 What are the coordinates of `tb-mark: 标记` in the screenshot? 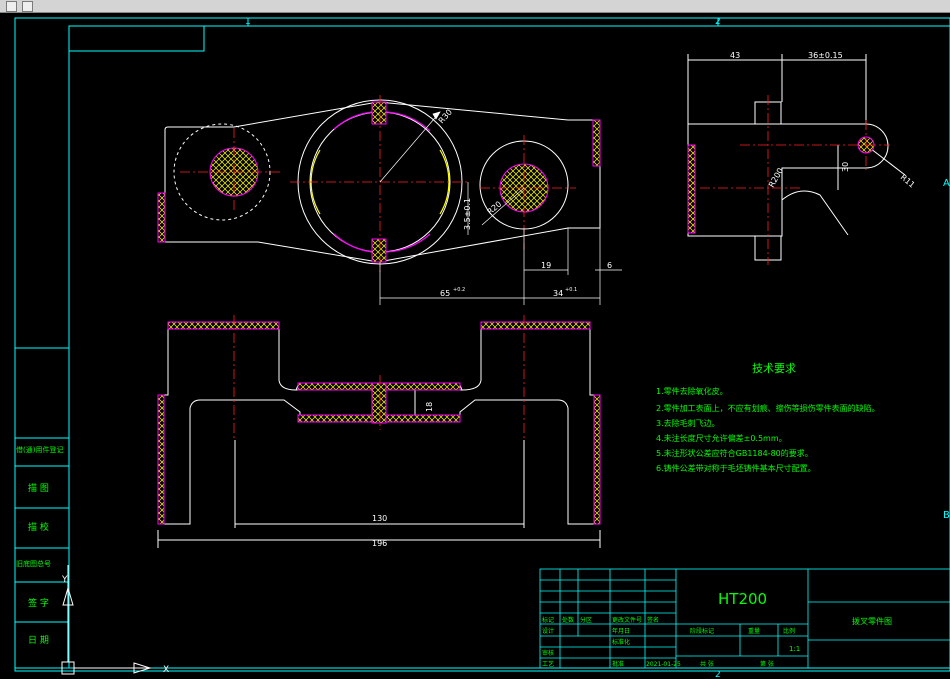 It's located at (548, 620).